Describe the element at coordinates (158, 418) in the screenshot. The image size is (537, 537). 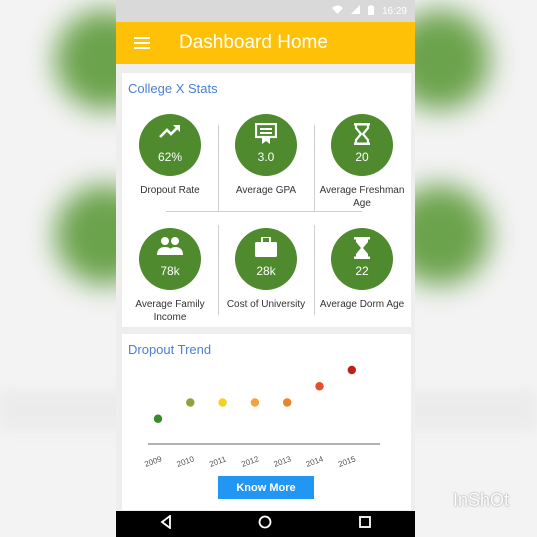
I see `data-point-2009` at that location.